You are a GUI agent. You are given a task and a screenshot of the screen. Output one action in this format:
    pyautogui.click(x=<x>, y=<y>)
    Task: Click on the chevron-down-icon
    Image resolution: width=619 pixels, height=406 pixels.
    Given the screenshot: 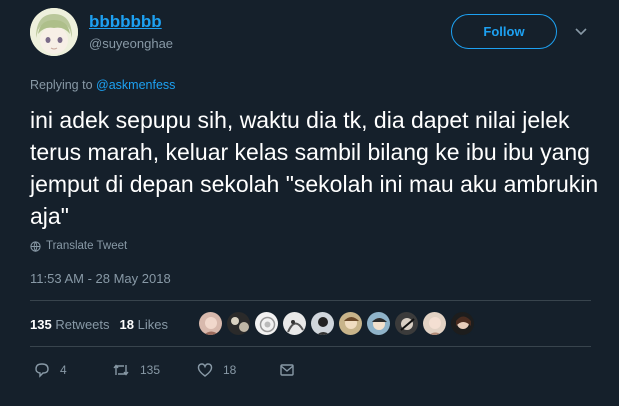 What is the action you would take?
    pyautogui.click(x=581, y=31)
    